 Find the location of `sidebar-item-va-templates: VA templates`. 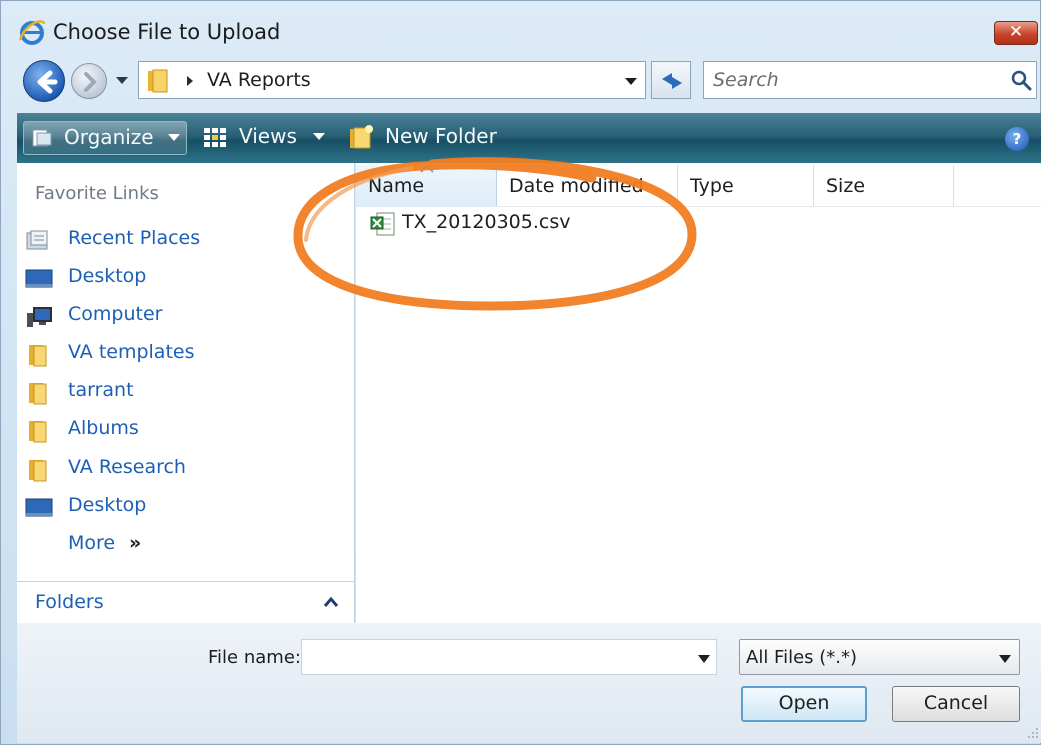

sidebar-item-va-templates: VA templates is located at coordinates (185, 354).